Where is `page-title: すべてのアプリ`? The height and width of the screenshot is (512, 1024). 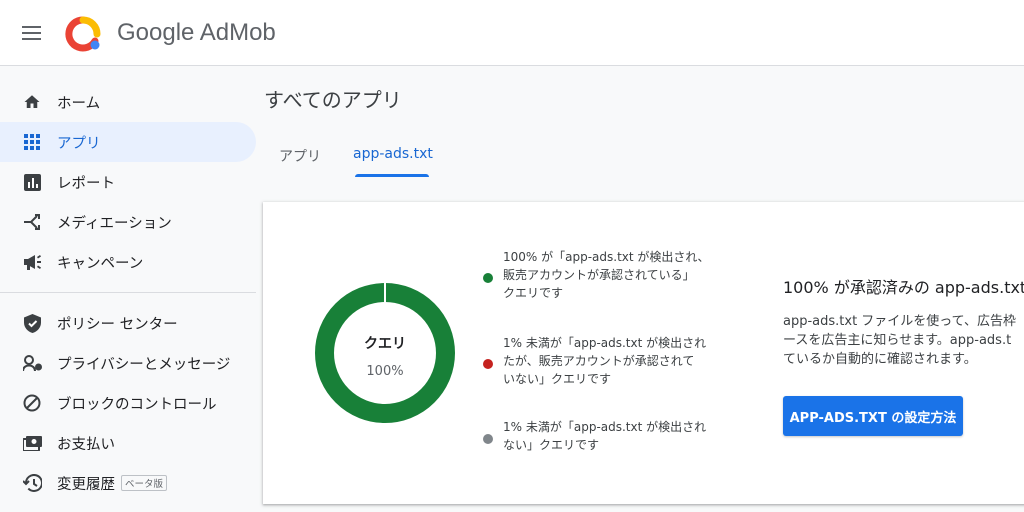
page-title: すべてのアプリ is located at coordinates (333, 100).